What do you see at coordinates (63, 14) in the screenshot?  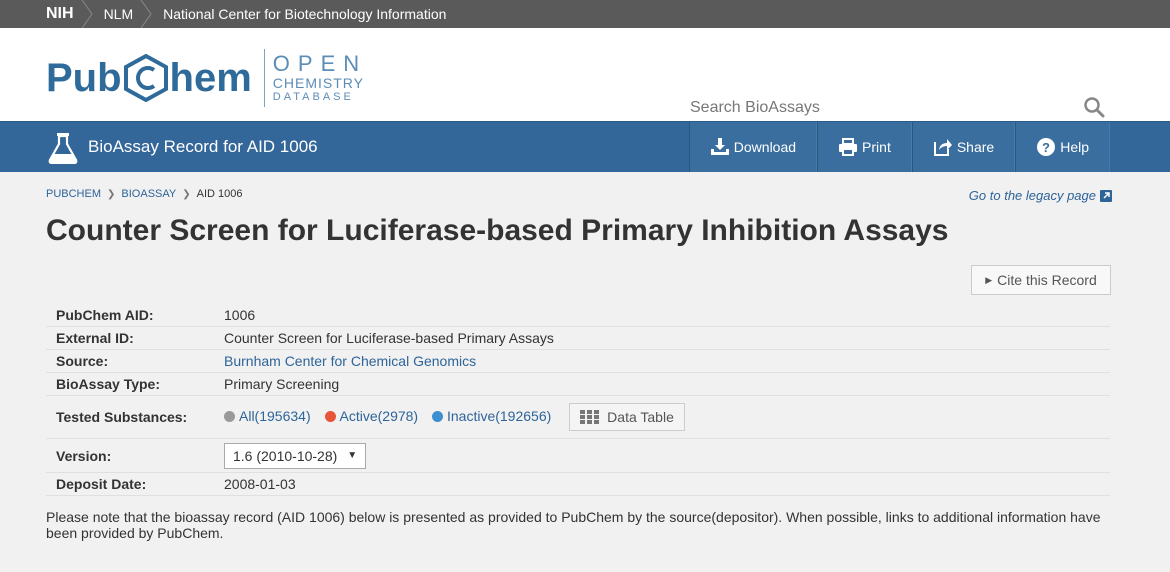 I see `nih-crumb-nih: NIH` at bounding box center [63, 14].